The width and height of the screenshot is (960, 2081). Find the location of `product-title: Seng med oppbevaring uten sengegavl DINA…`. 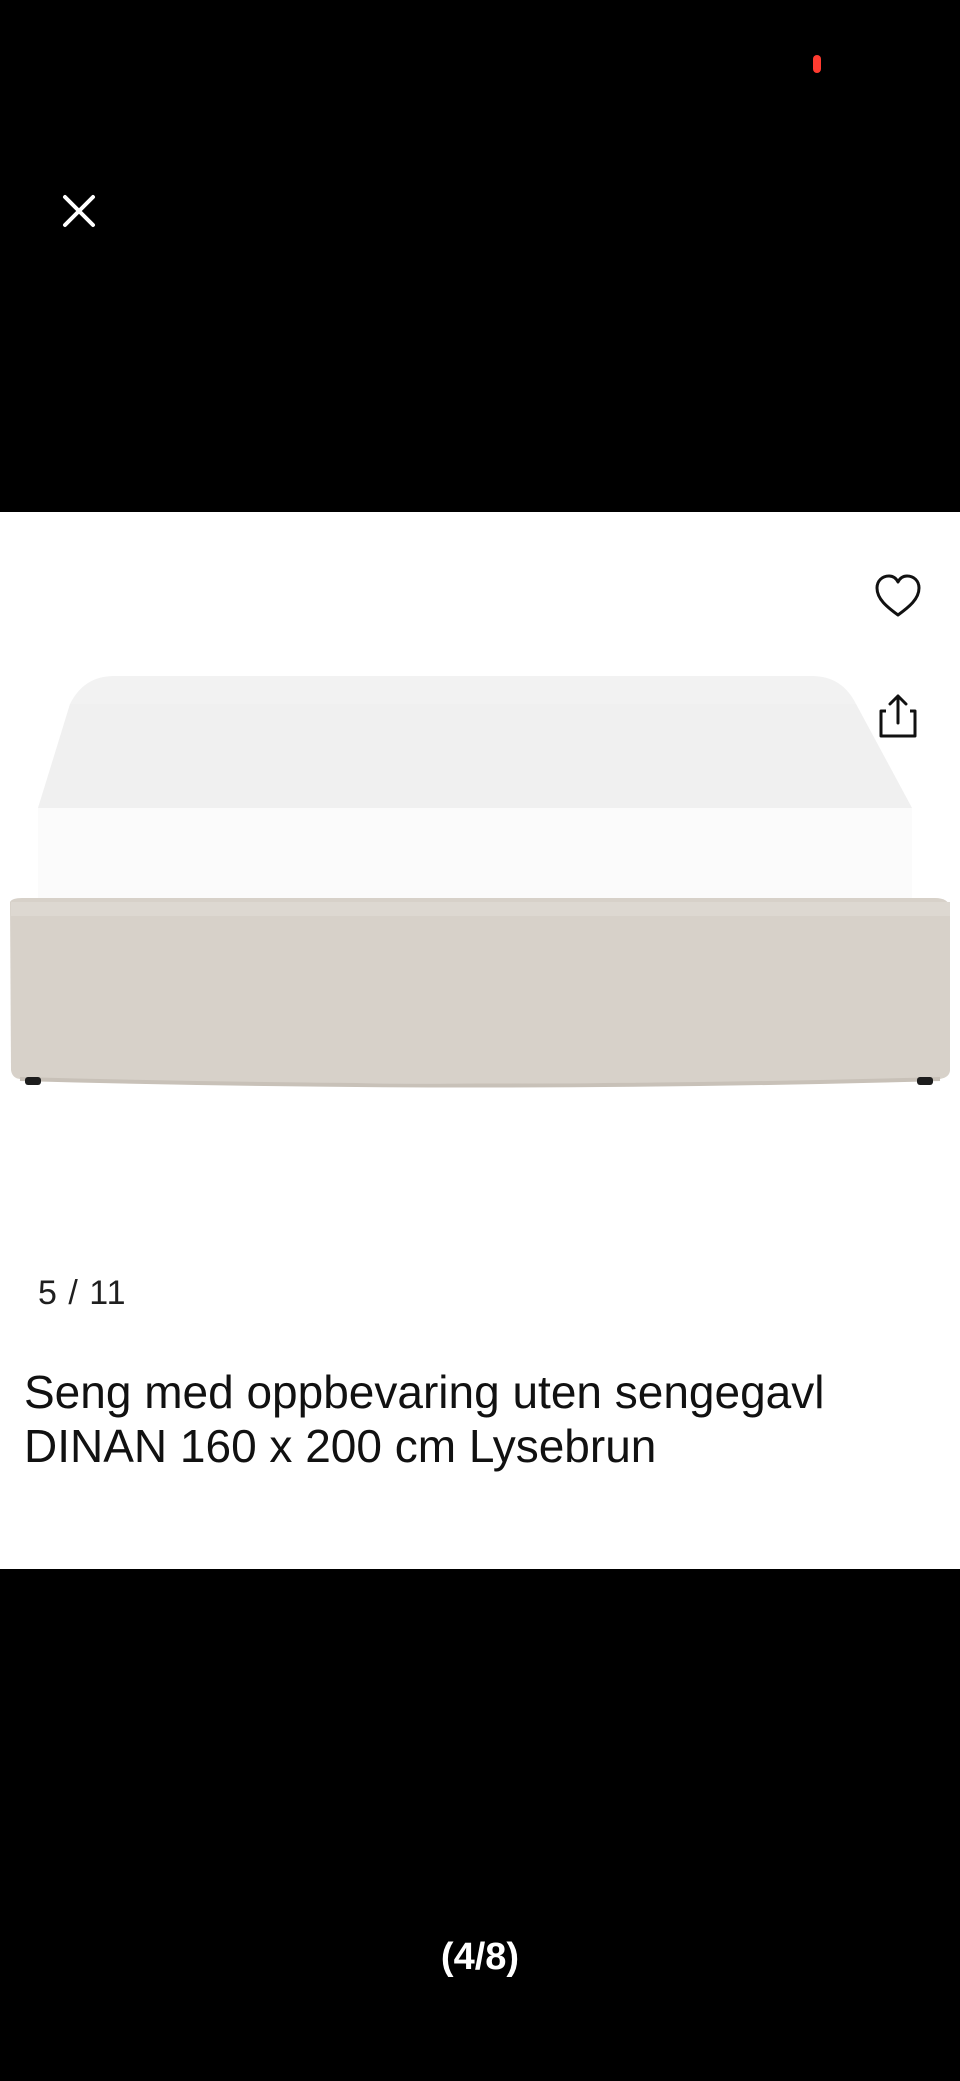

product-title: Seng med oppbevaring uten sengegavl DINA… is located at coordinates (424, 1419).